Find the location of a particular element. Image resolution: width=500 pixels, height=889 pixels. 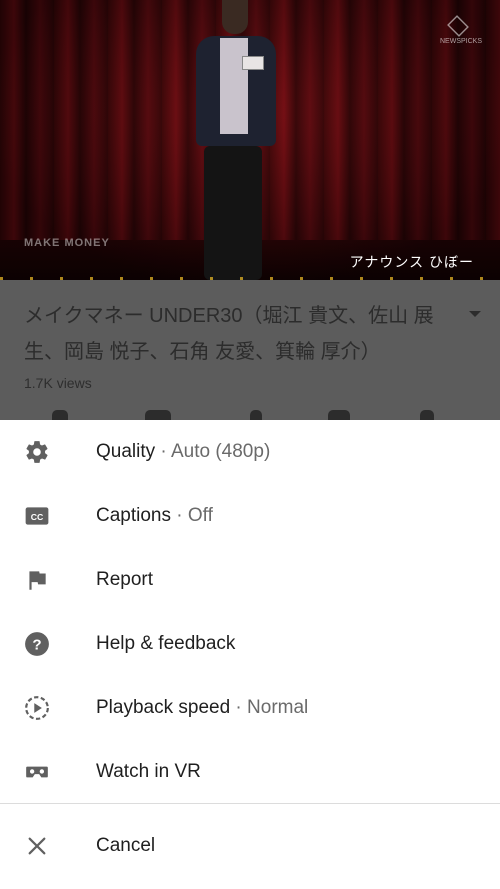

action-icons-peek is located at coordinates (250, 415).